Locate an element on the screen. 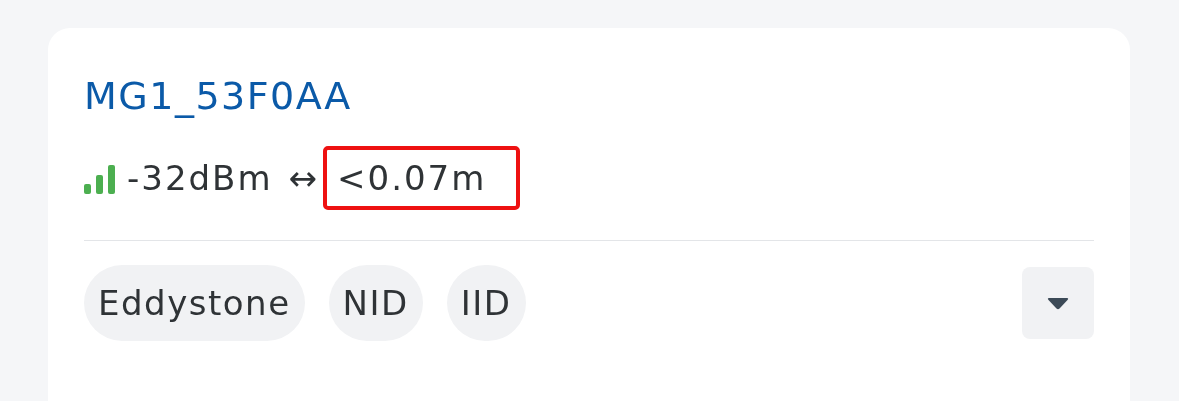  expand-button is located at coordinates (1058, 303).